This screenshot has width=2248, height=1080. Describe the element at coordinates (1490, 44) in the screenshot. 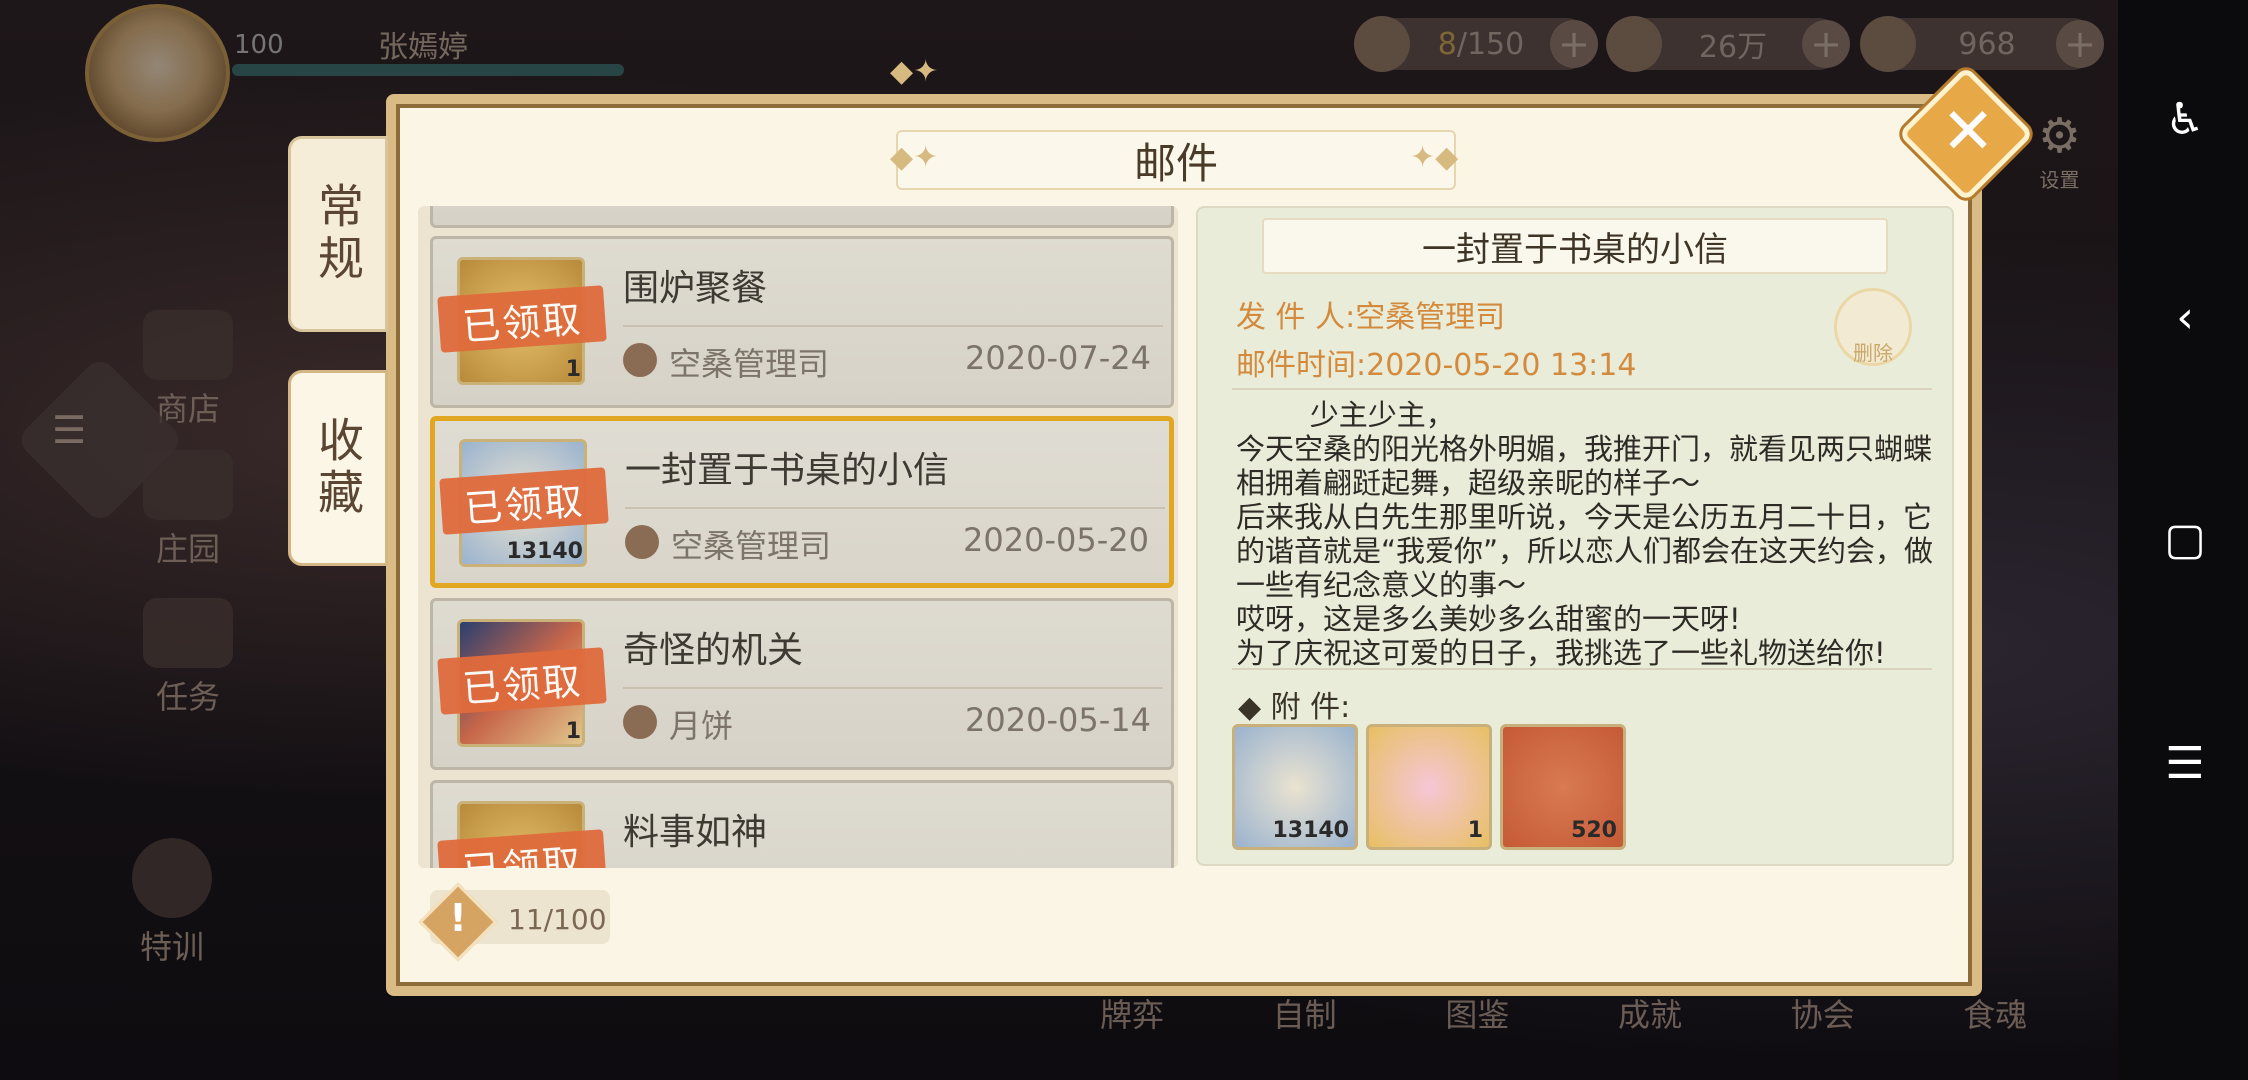

I see `stamina-max: /150` at that location.